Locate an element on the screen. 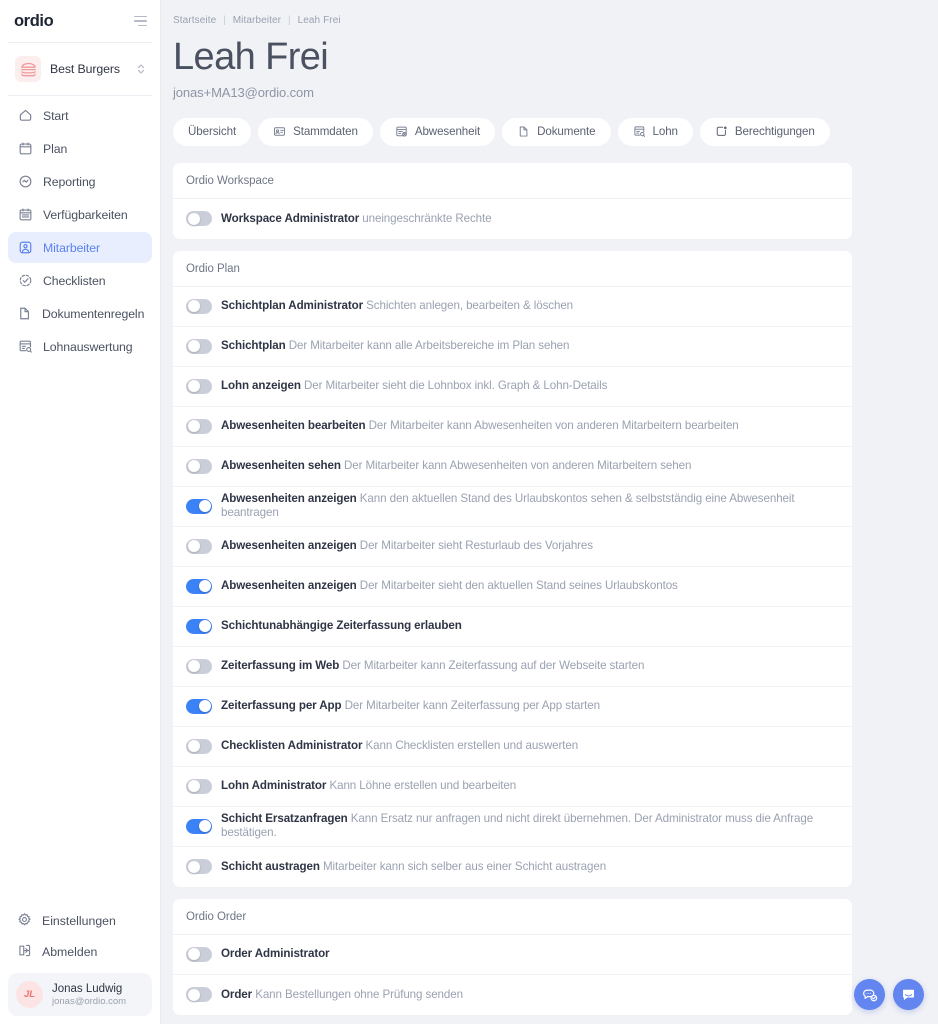  user-meta: Jonas Ludwig jonas@ordio.com is located at coordinates (89, 995).